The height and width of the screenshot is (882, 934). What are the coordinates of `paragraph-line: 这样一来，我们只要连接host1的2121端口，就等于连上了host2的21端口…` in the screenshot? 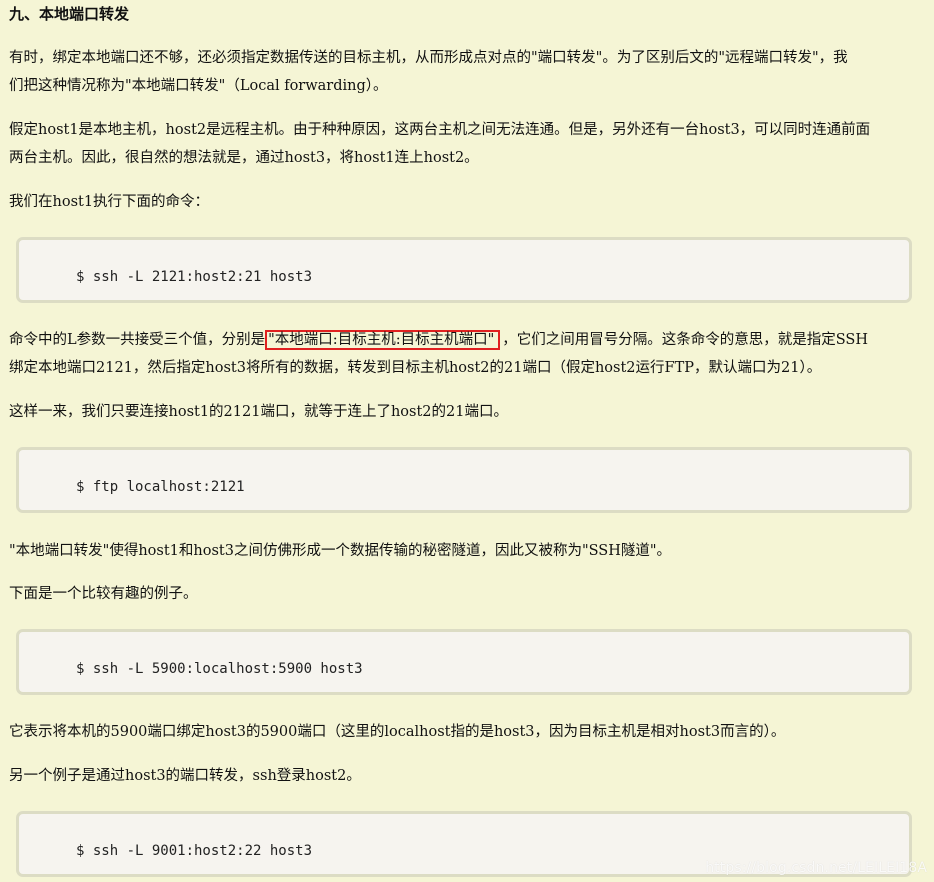 It's located at (258, 412).